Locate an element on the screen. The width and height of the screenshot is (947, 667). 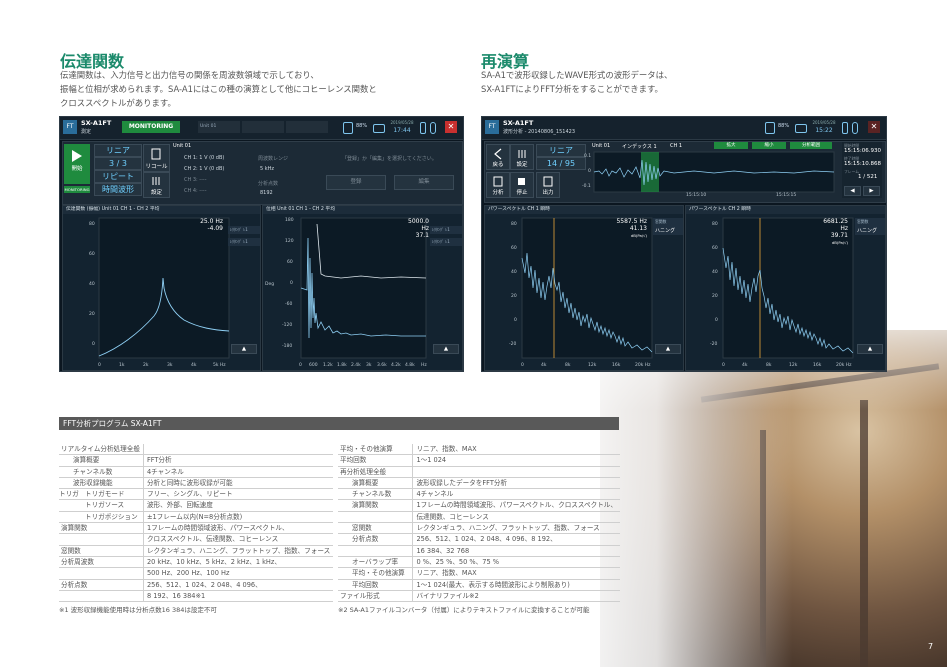
unit-tab: Unit 01 is located at coordinates (182, 146).